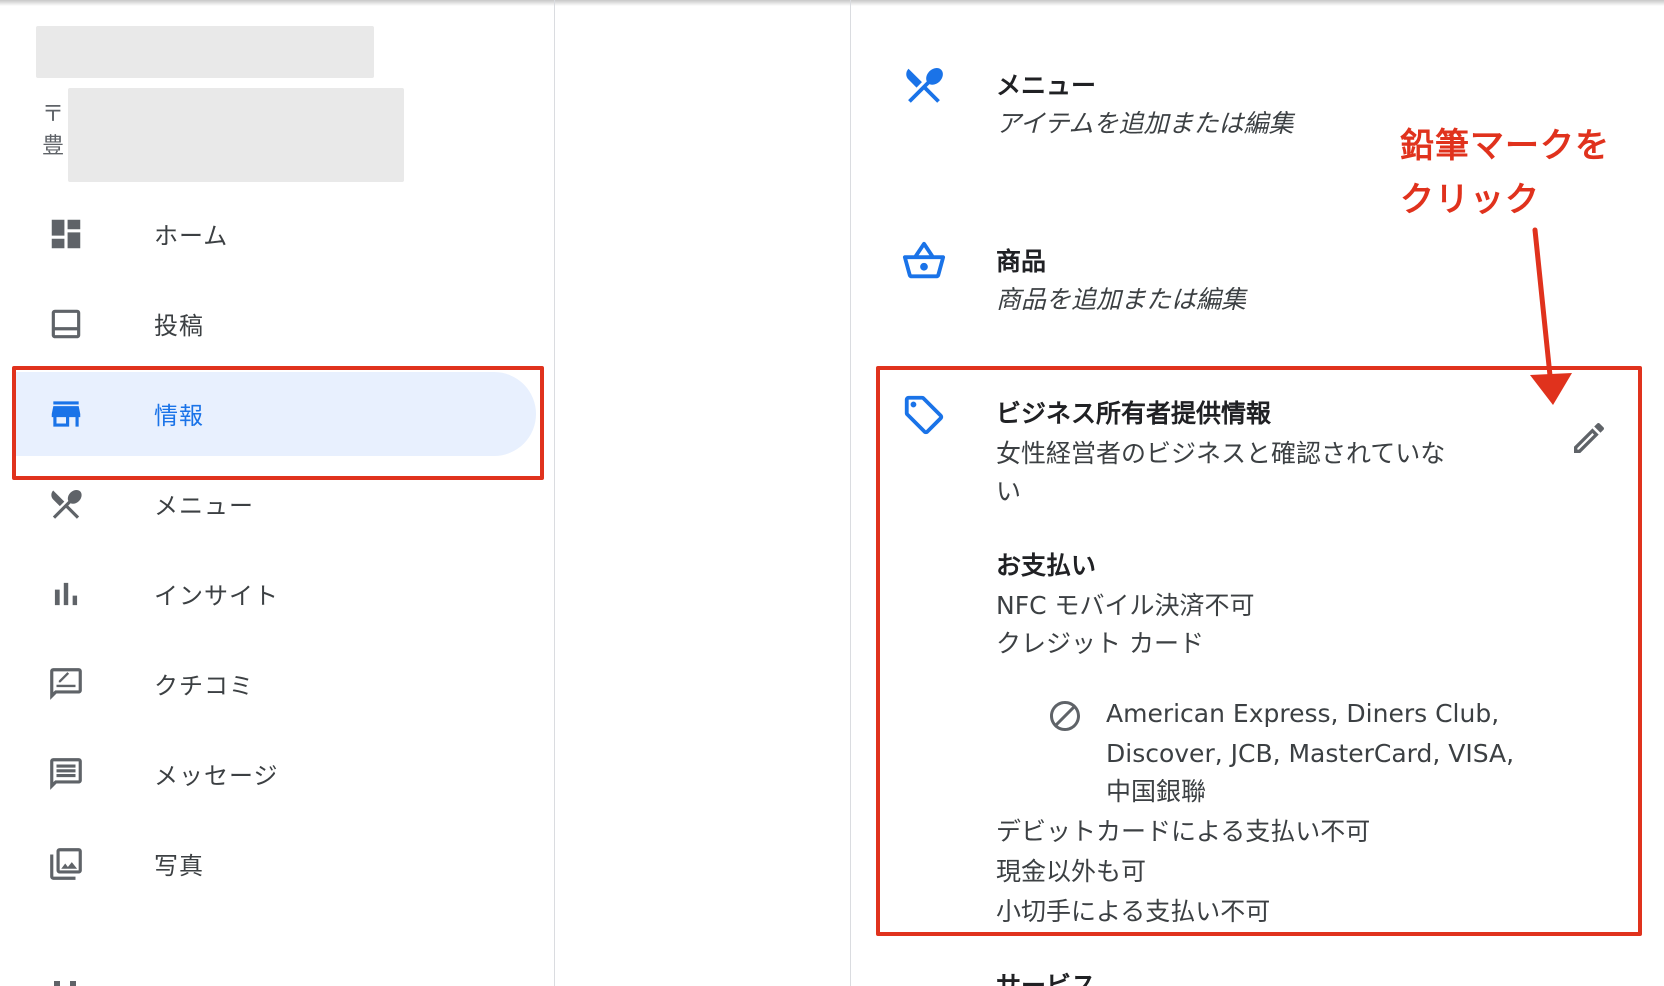 This screenshot has height=986, width=1664. What do you see at coordinates (216, 776) in the screenshot?
I see `sidebar-item-label: メッセージ` at bounding box center [216, 776].